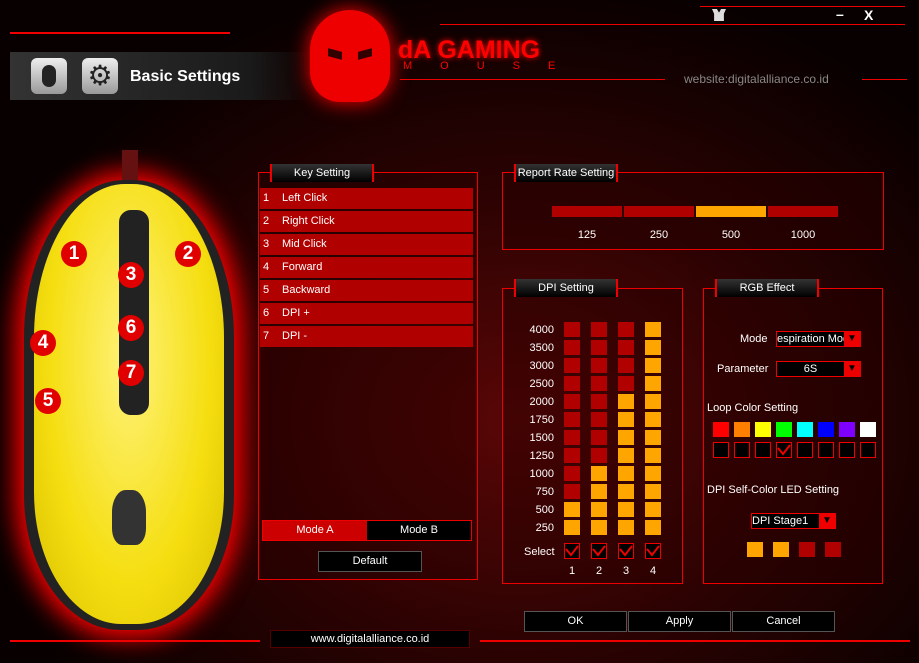 The height and width of the screenshot is (663, 919). I want to click on close-button: X, so click(868, 15).